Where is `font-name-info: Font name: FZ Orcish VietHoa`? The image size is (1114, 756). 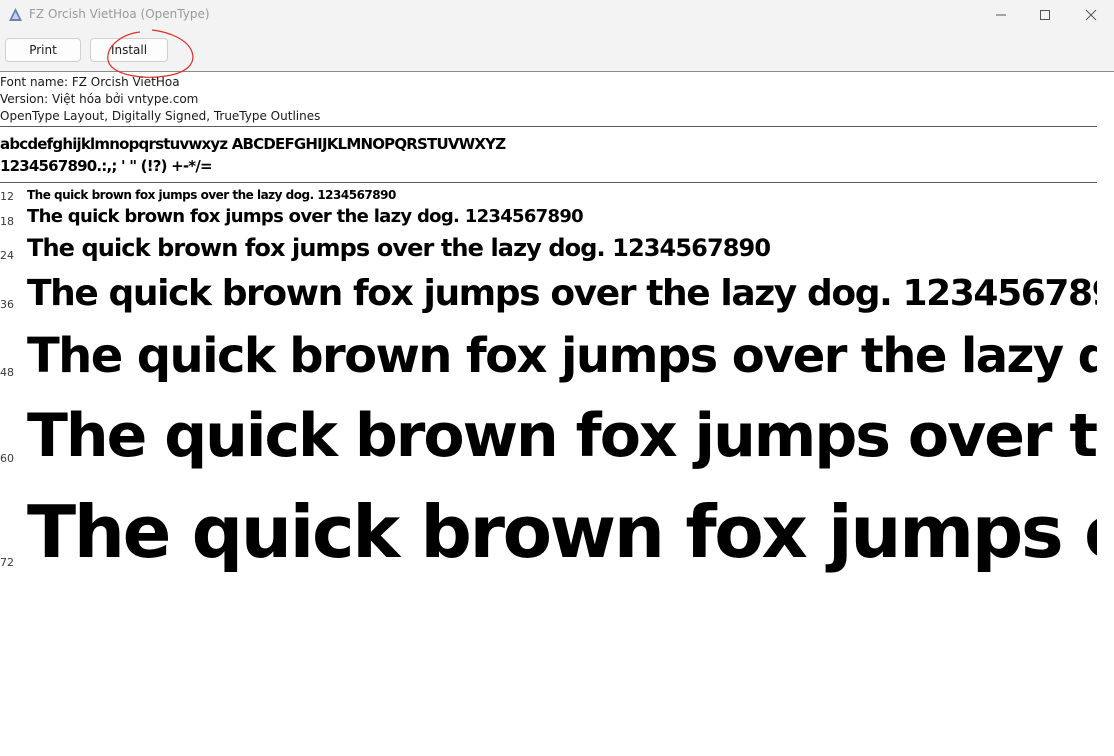
font-name-info: Font name: FZ Orcish VietHoa is located at coordinates (90, 82).